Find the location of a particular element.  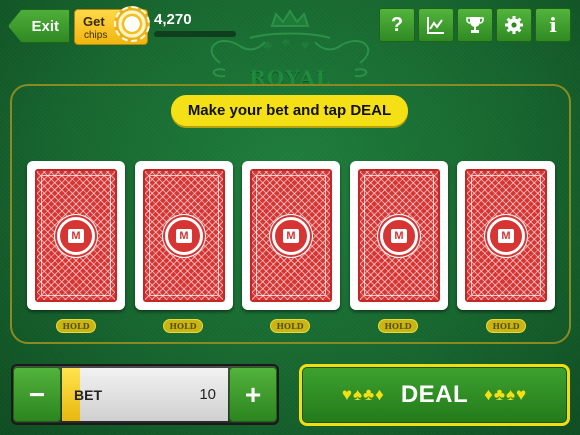

minus-icon: − is located at coordinates (37, 394).